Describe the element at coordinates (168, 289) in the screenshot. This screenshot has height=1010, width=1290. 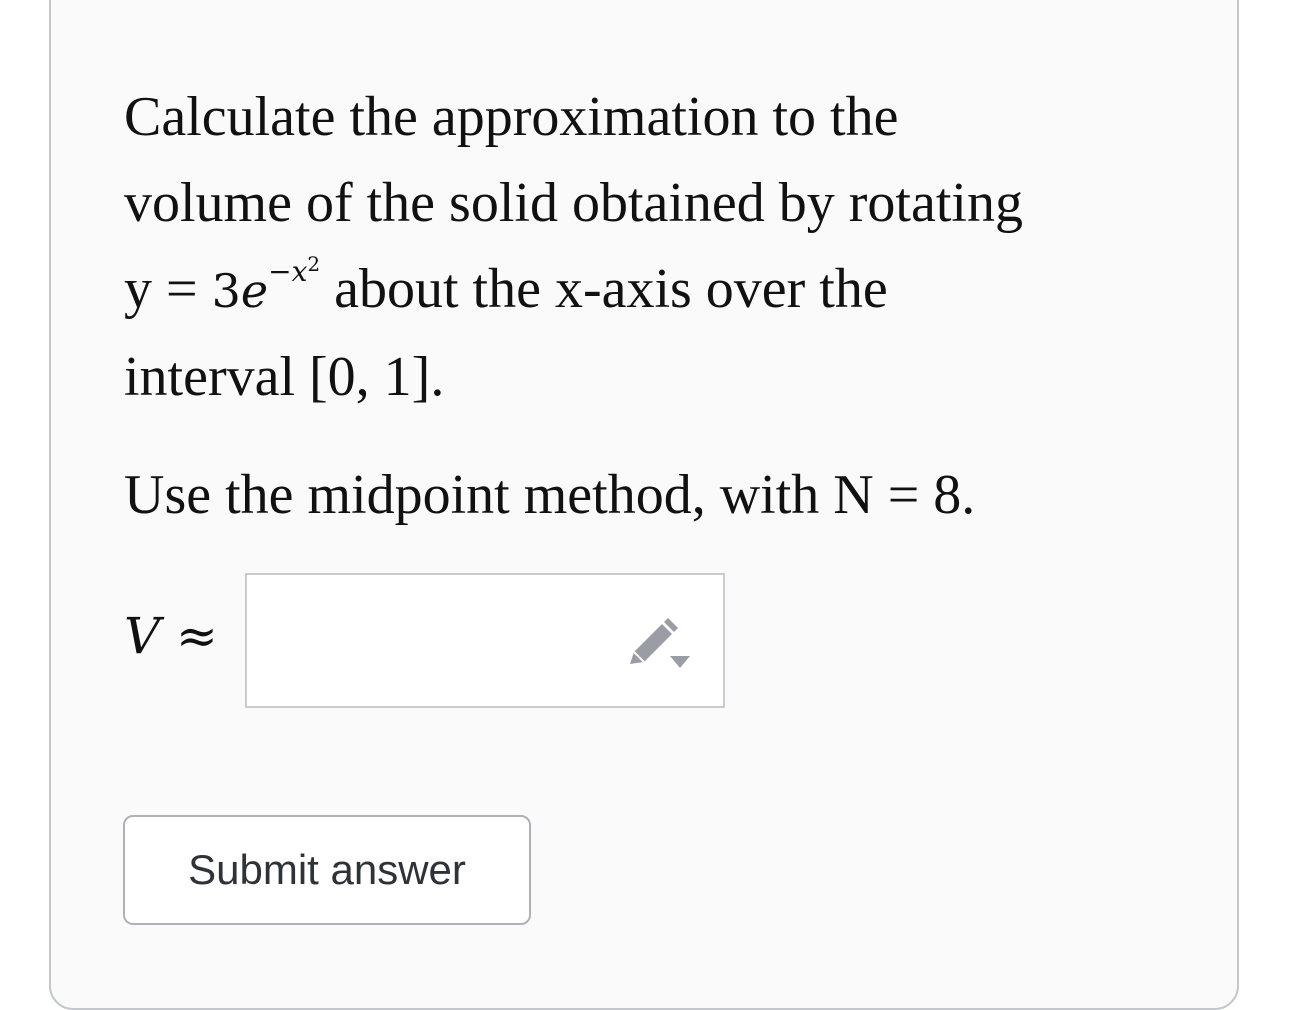
I see `equation-lhs: y =` at that location.